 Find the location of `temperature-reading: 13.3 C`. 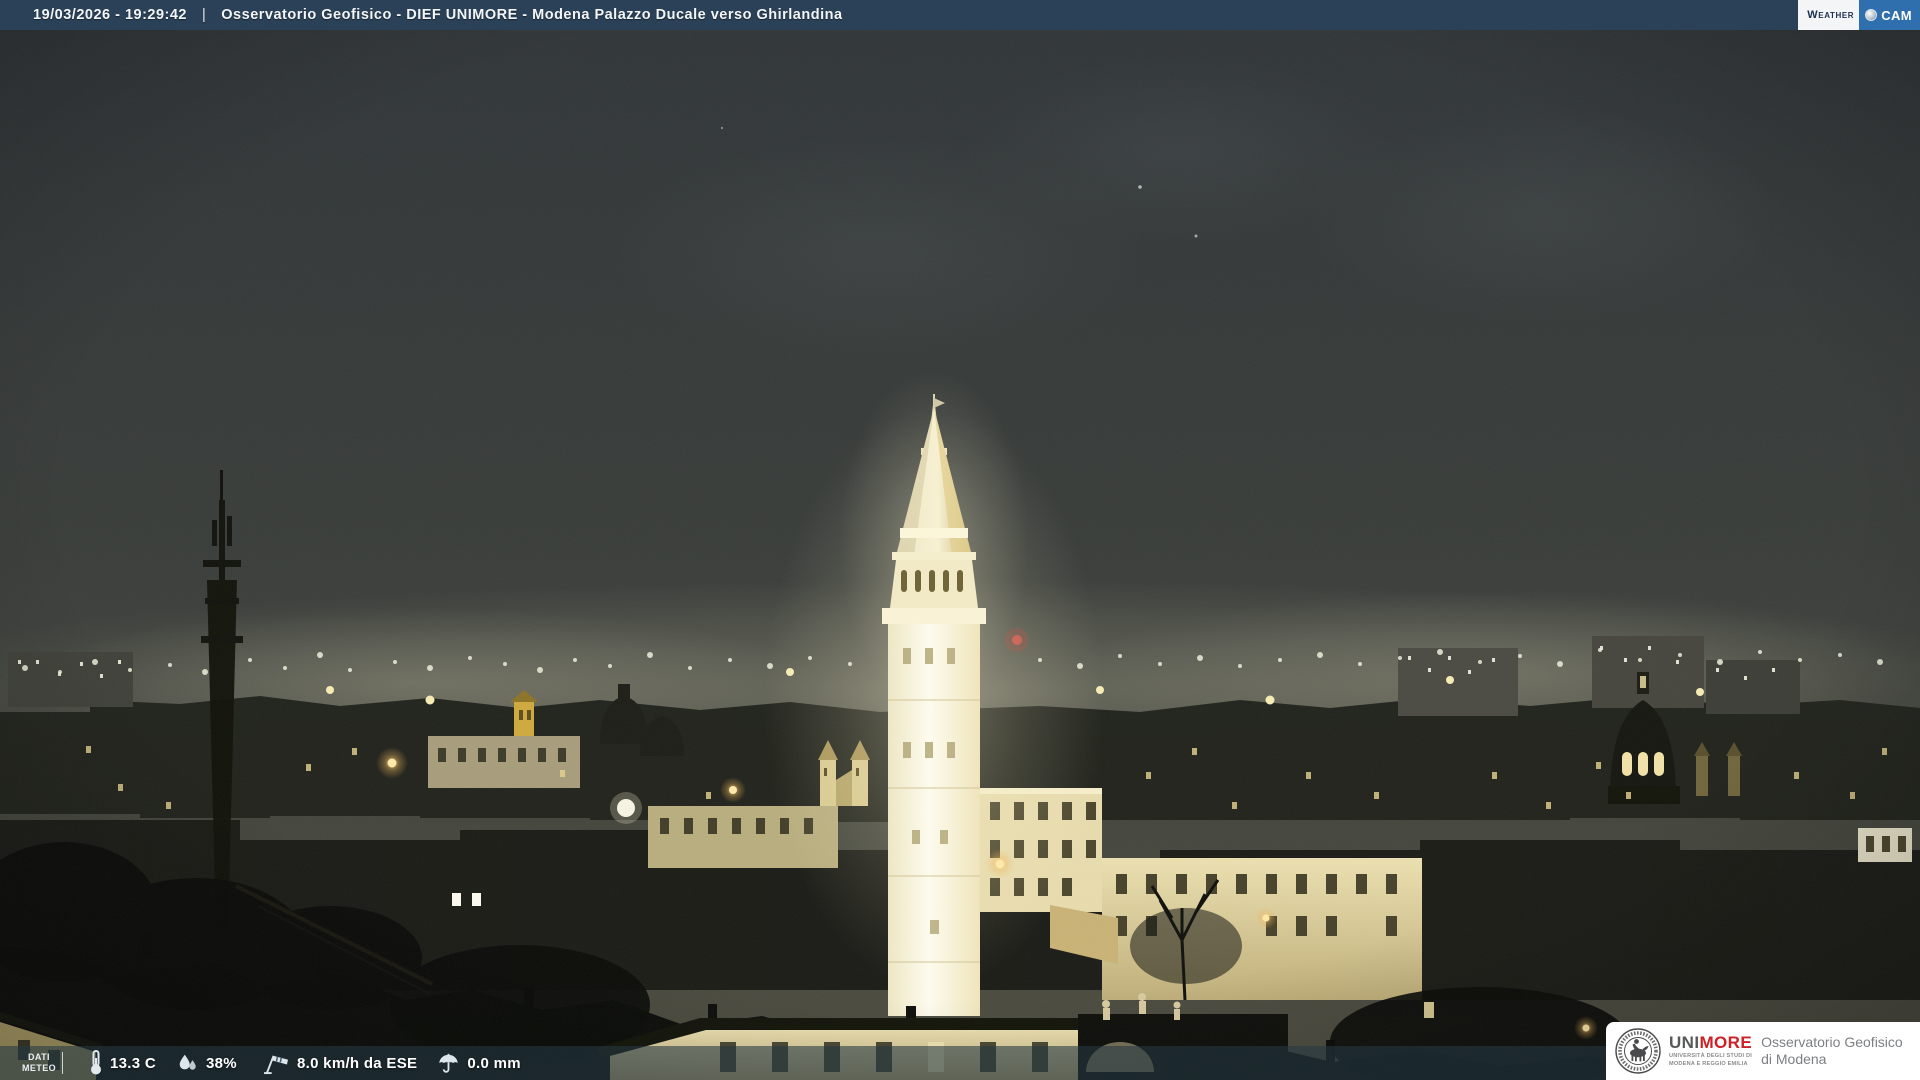

temperature-reading: 13.3 C is located at coordinates (122, 1063).